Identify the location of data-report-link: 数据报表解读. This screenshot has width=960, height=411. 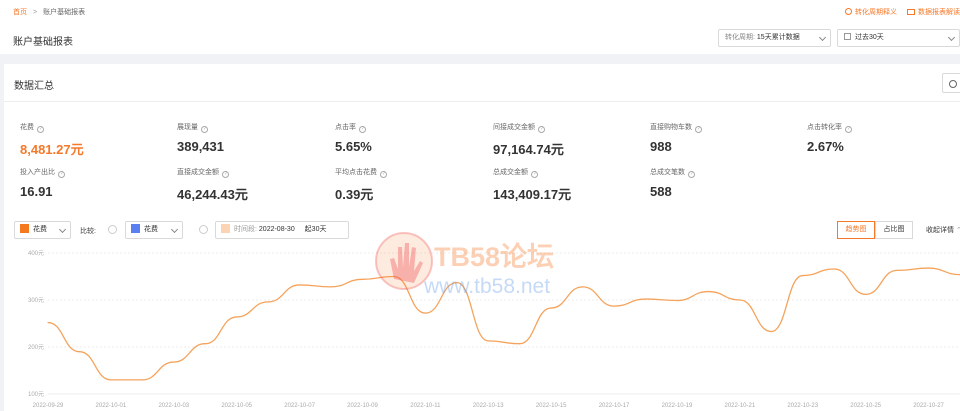
(933, 12).